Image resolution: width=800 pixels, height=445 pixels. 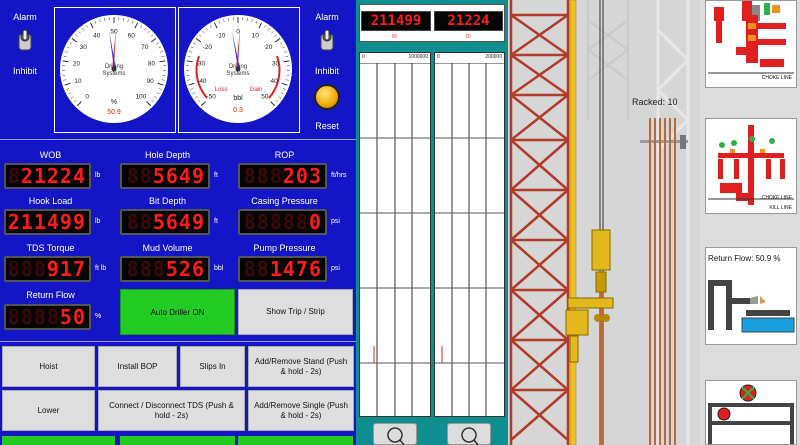 I want to click on gauge-tick-label: -30, so click(x=201, y=64).